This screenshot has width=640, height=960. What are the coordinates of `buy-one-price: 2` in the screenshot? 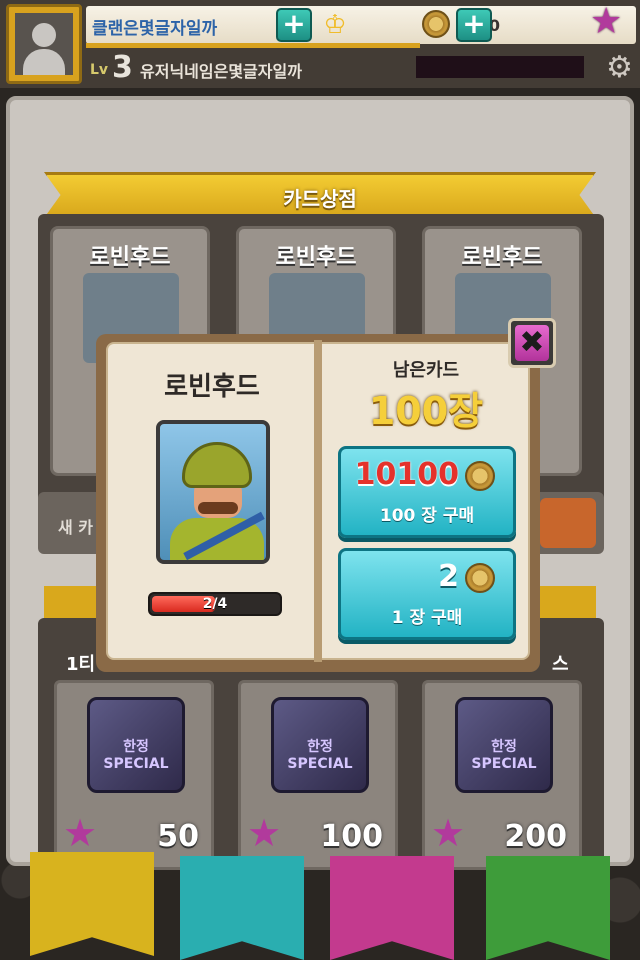 It's located at (448, 576).